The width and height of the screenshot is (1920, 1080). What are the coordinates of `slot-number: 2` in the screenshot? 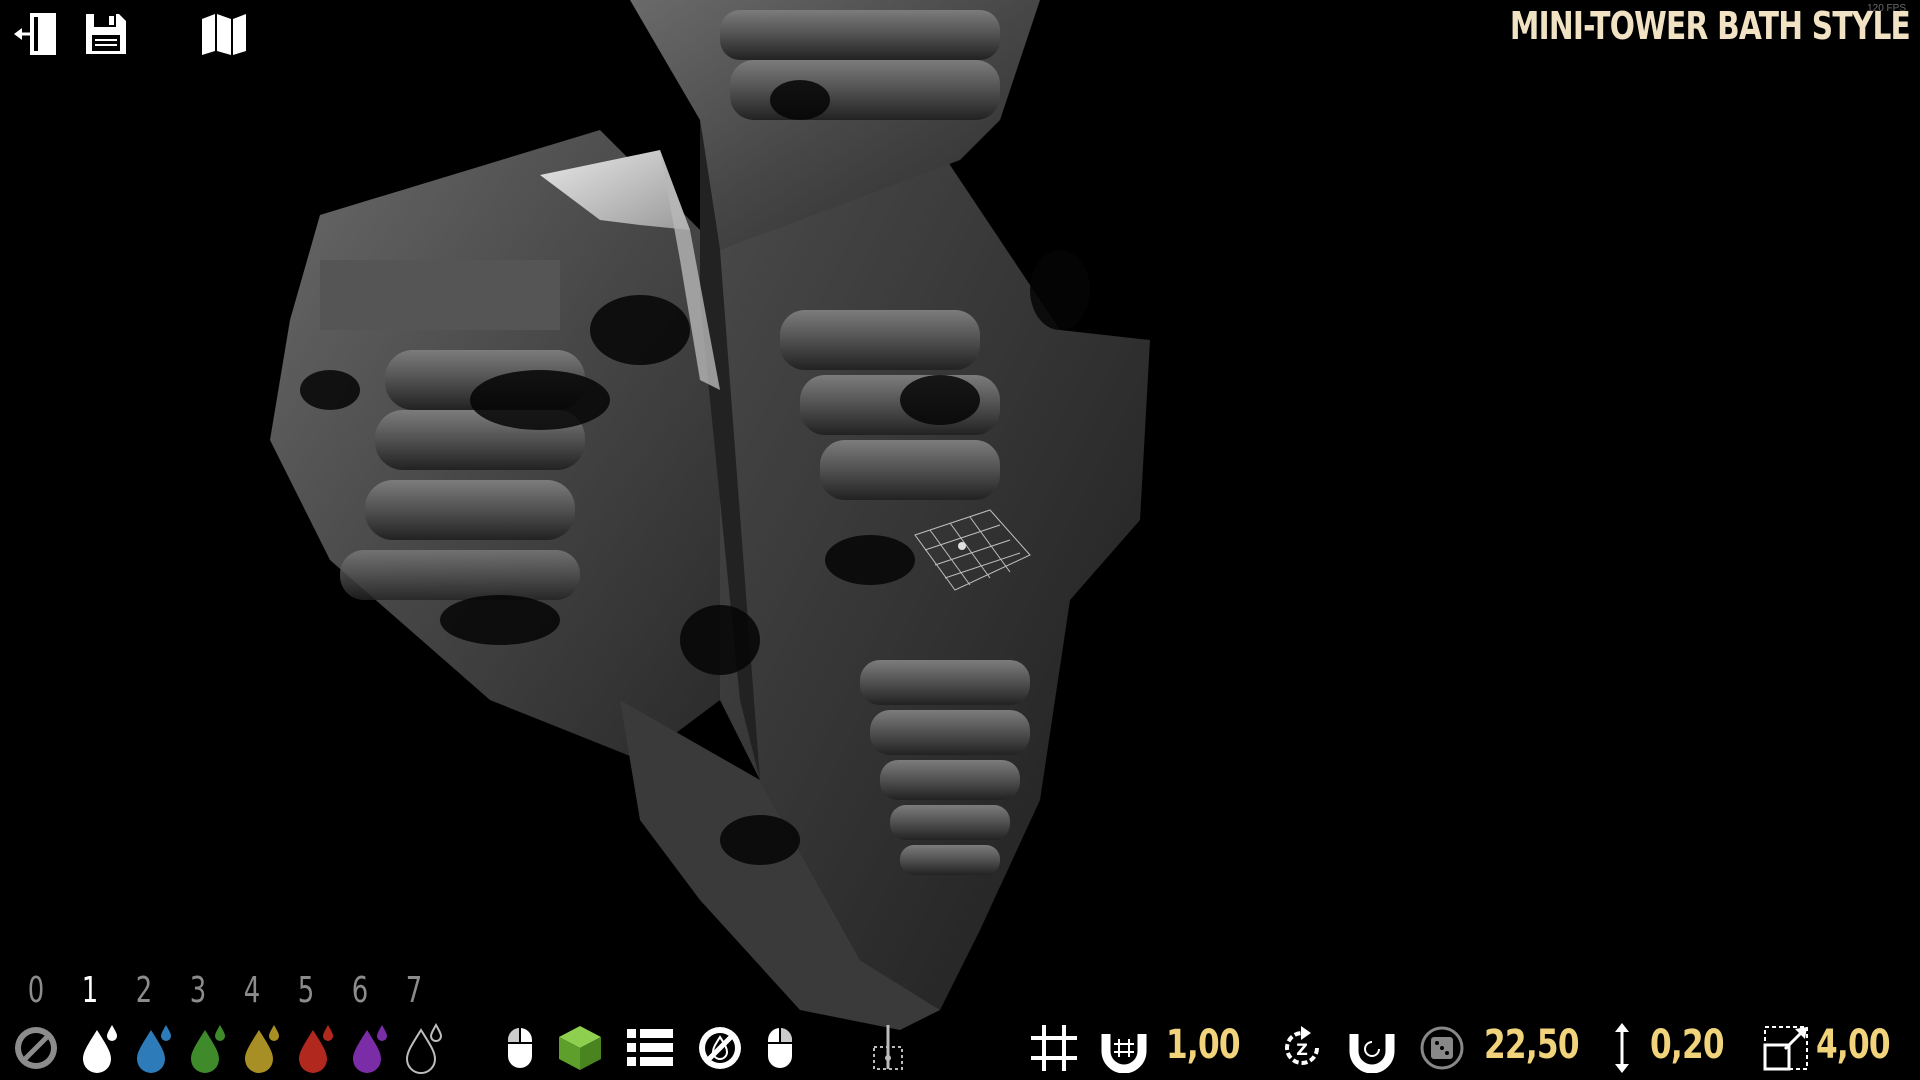 It's located at (144, 990).